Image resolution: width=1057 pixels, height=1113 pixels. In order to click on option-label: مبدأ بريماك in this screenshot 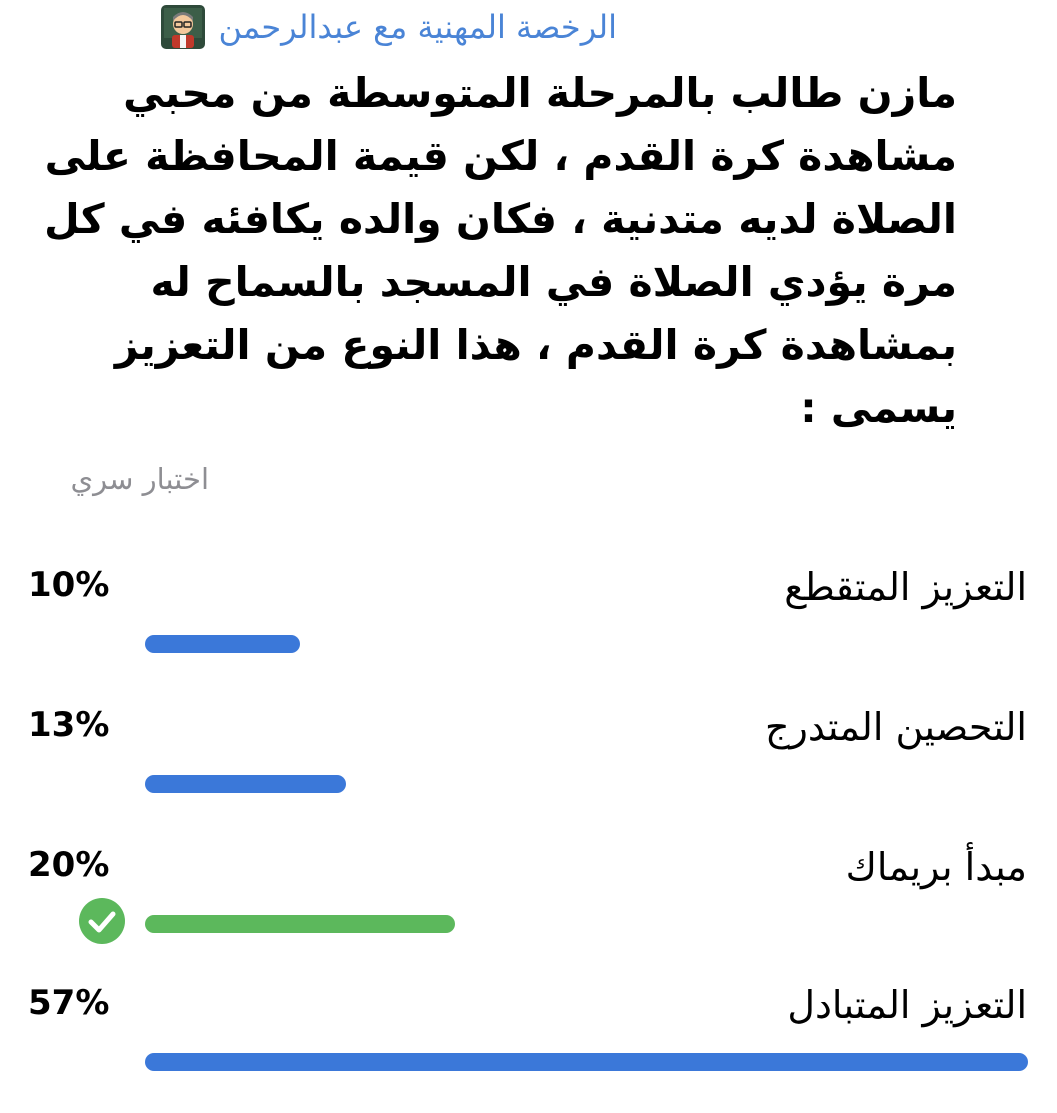, I will do `click(936, 867)`.